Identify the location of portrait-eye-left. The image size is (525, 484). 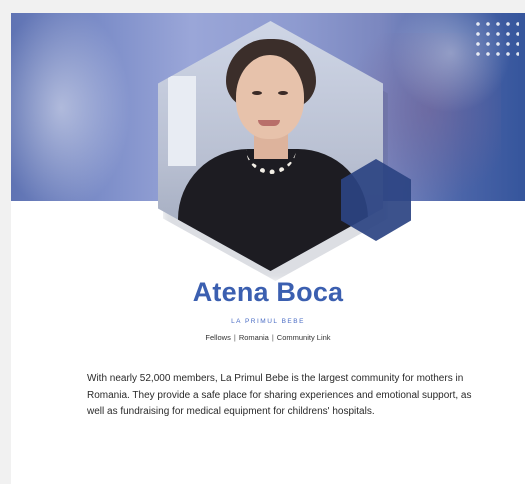
(257, 93).